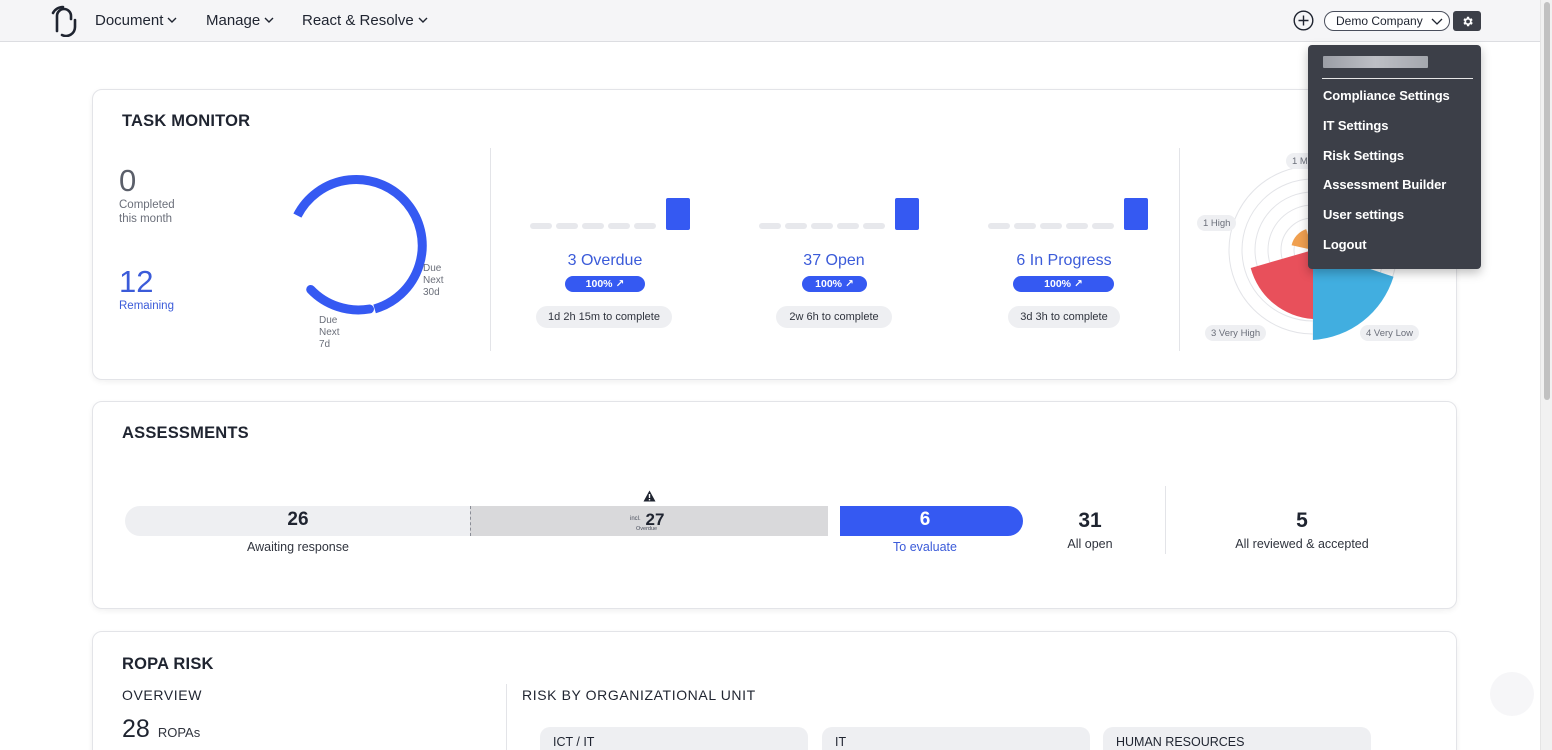 The width and height of the screenshot is (1552, 750). I want to click on user-name-redacted, so click(1375, 62).